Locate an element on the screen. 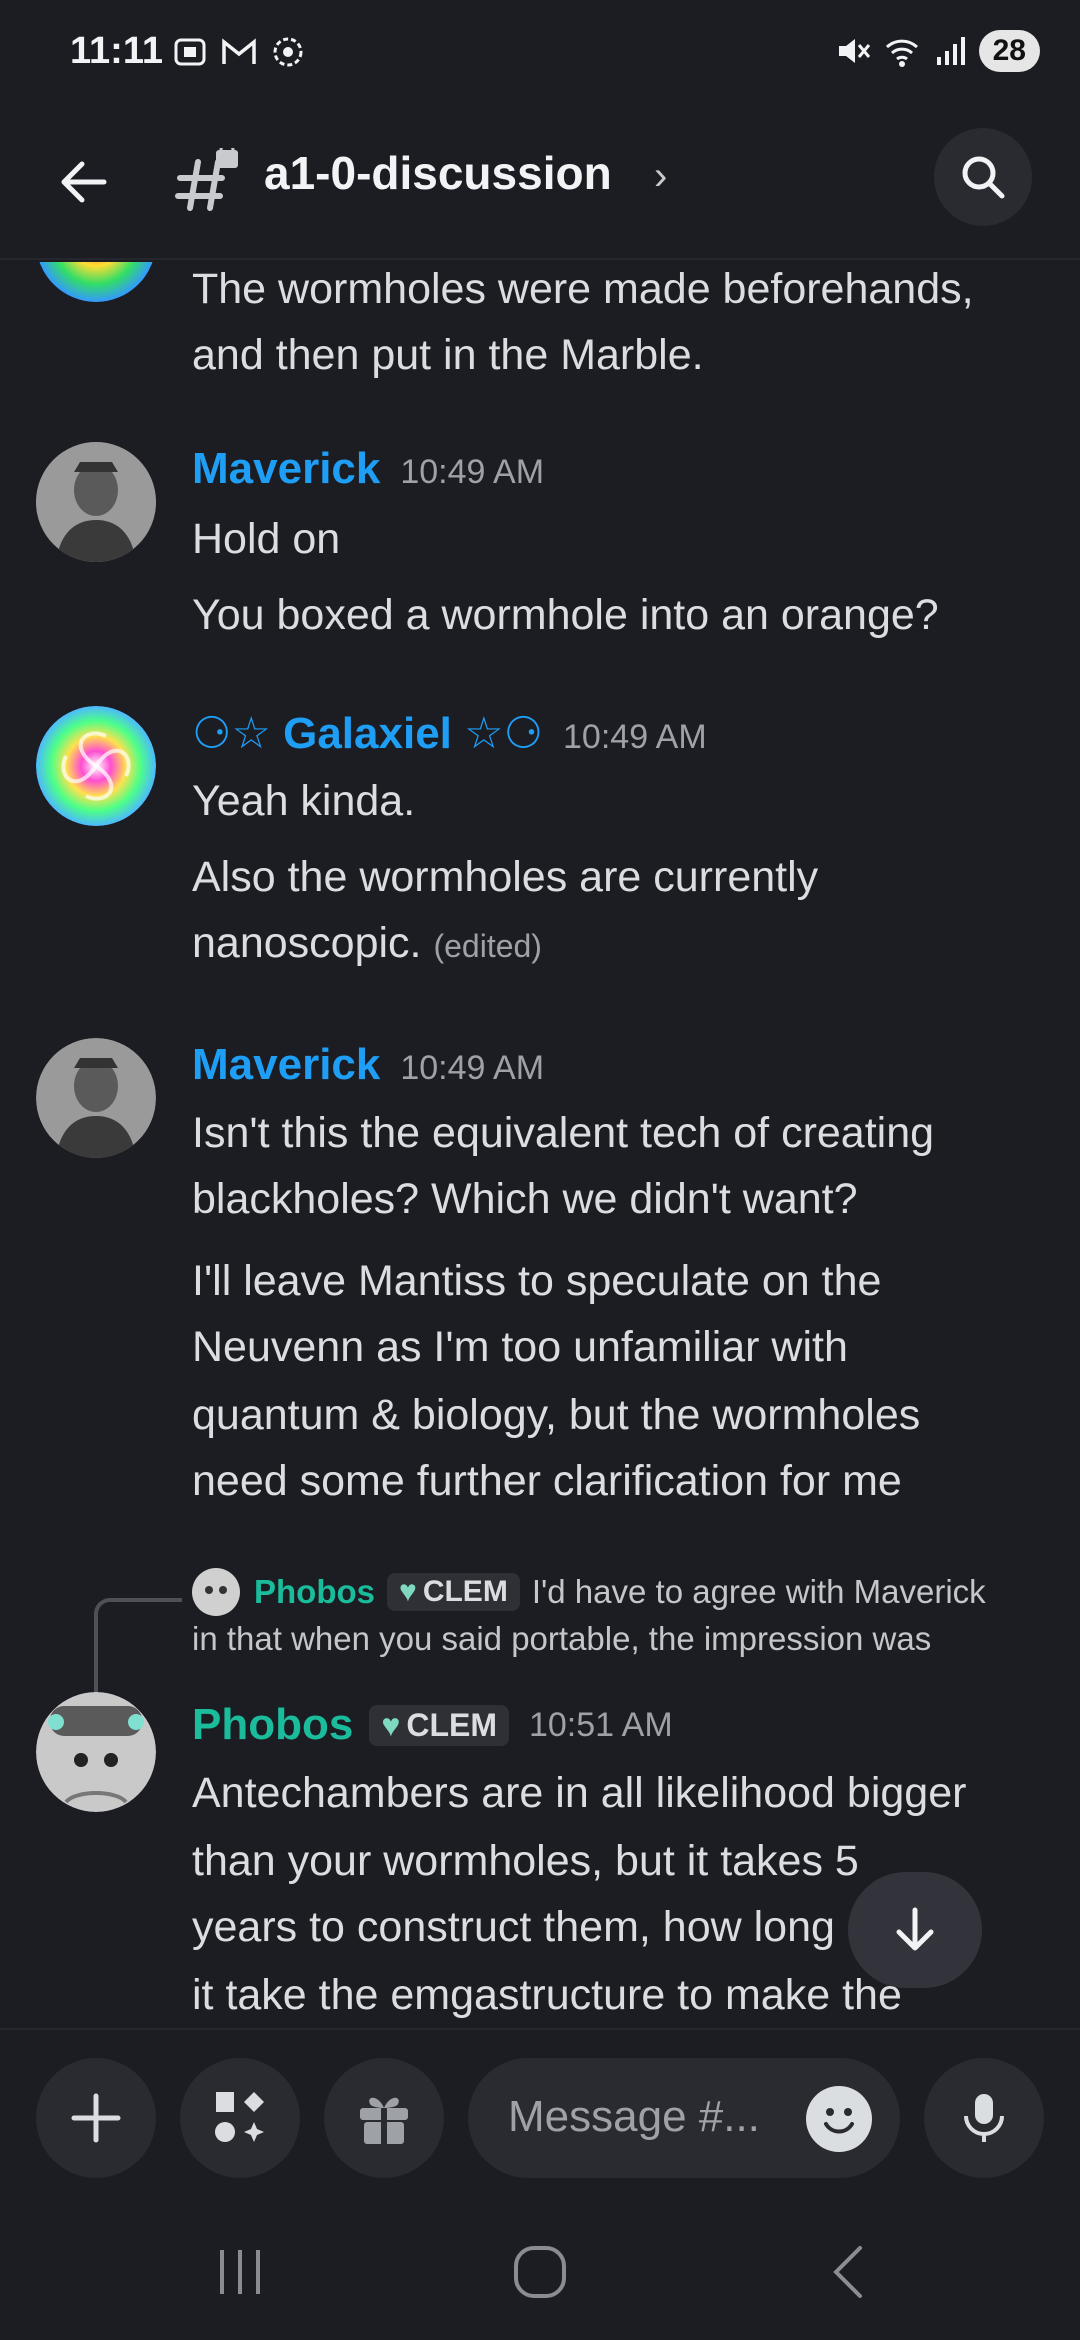 Image resolution: width=1080 pixels, height=2340 pixels. message-text: nanoscopic. (edited) is located at coordinates (367, 945).